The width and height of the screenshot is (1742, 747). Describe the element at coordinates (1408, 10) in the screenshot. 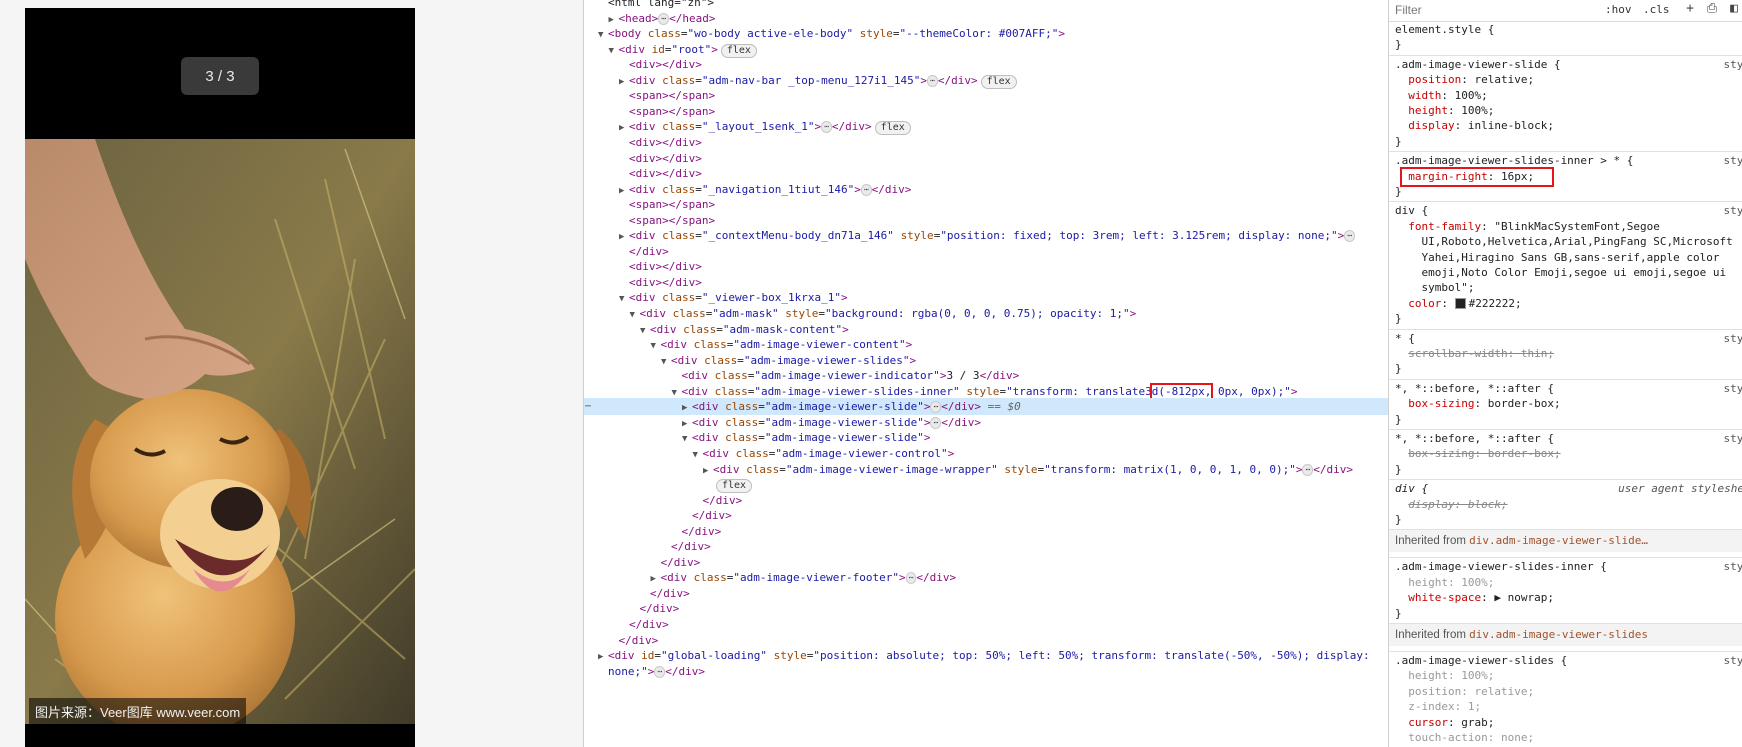

I see `filter-input: Filter` at that location.